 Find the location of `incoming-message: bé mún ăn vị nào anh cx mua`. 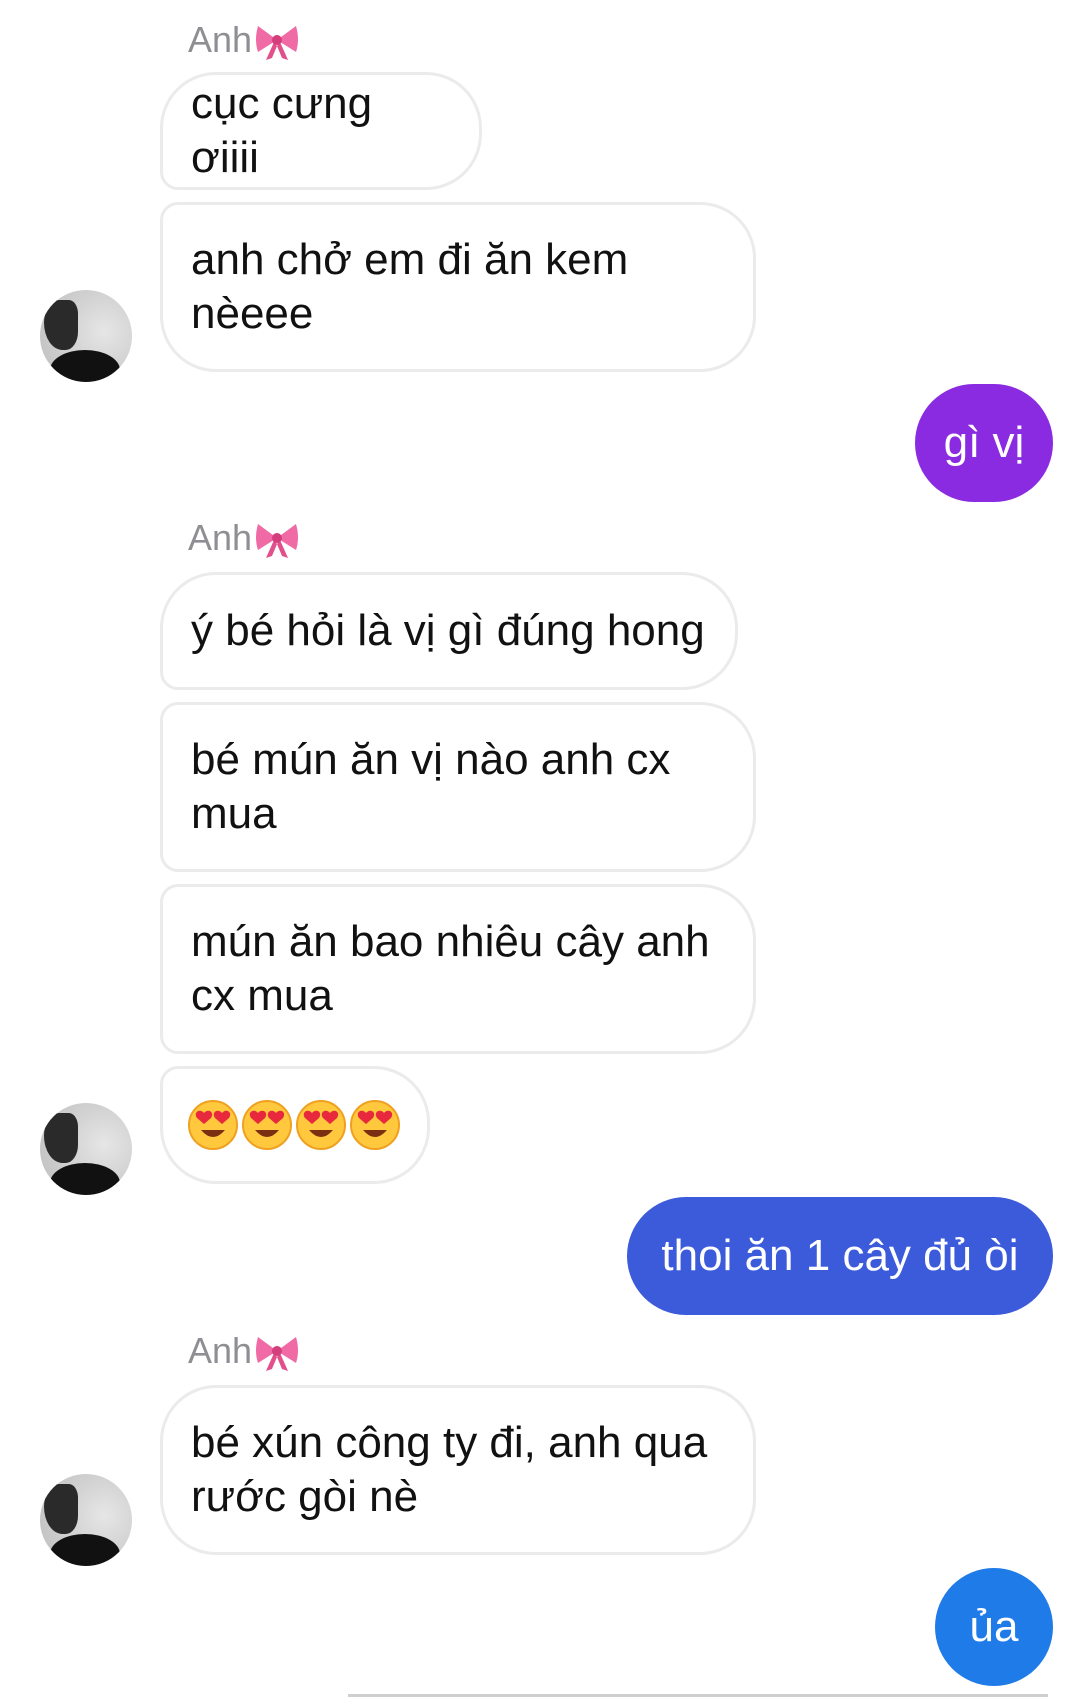

incoming-message: bé mún ăn vị nào anh cx mua is located at coordinates (458, 787).